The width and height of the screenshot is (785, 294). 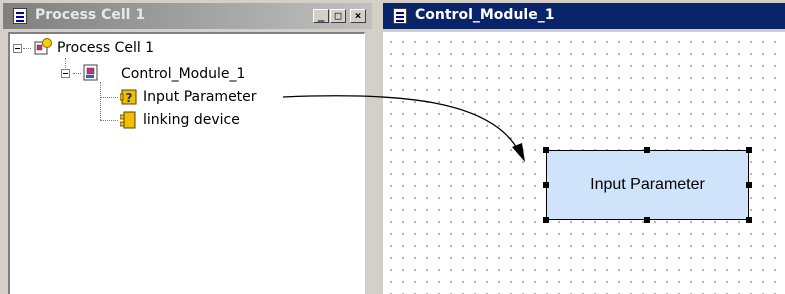 I want to click on process-cell-icon, so click(x=43, y=46).